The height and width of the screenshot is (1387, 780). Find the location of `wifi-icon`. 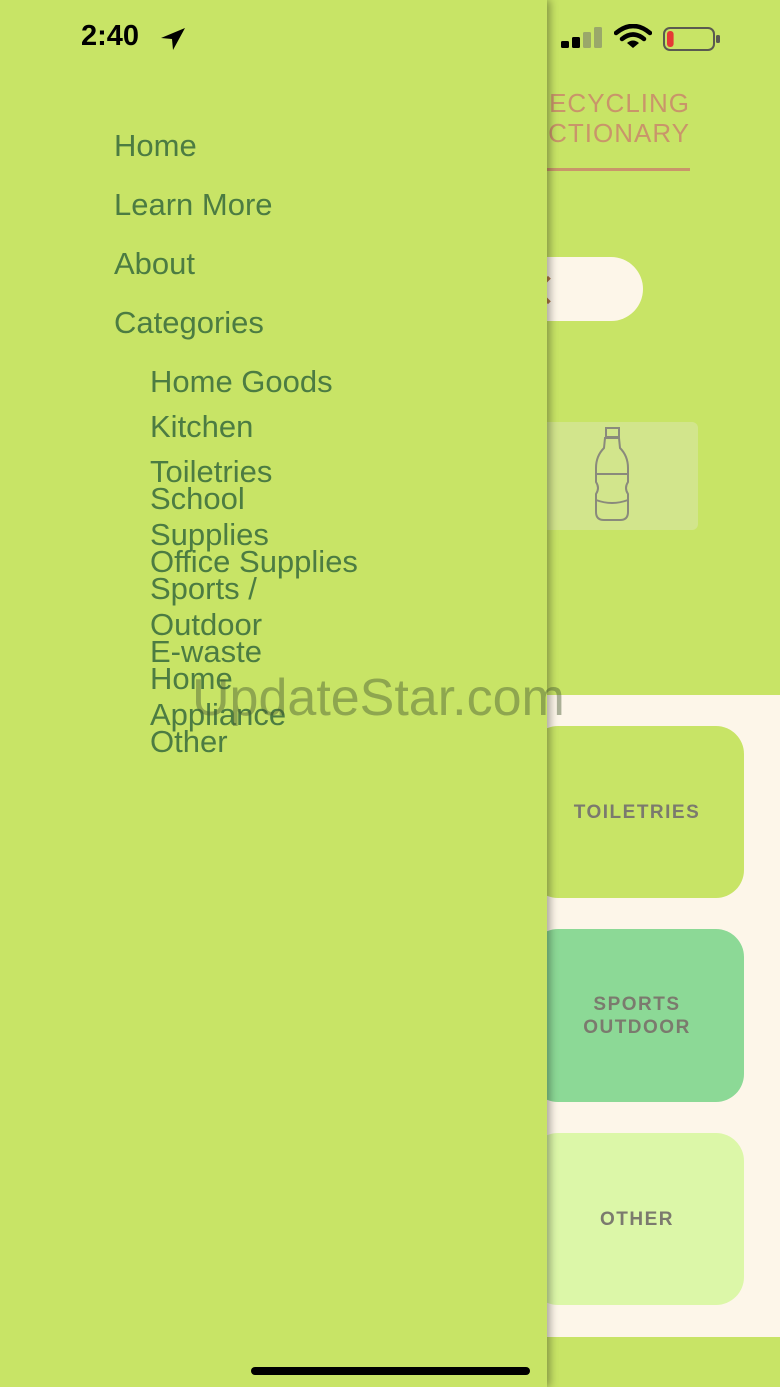

wifi-icon is located at coordinates (633, 36).